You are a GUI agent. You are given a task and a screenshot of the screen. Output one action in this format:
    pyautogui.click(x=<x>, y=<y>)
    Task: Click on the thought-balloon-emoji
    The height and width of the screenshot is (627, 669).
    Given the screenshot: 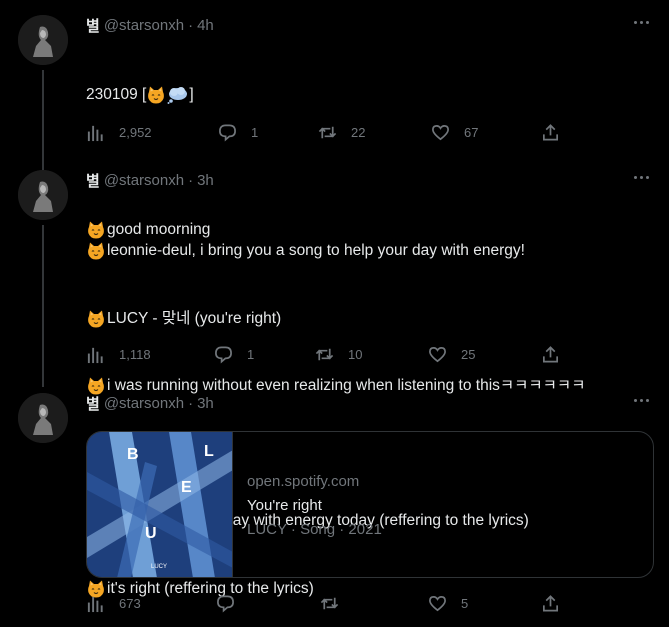 What is the action you would take?
    pyautogui.click(x=177, y=96)
    